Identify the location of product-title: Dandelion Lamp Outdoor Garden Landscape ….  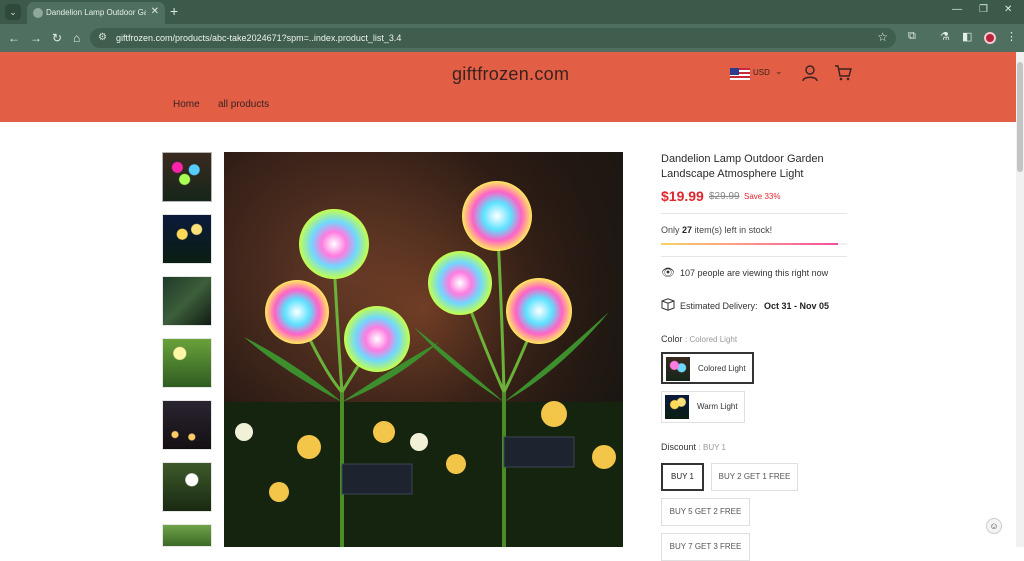
(742, 166).